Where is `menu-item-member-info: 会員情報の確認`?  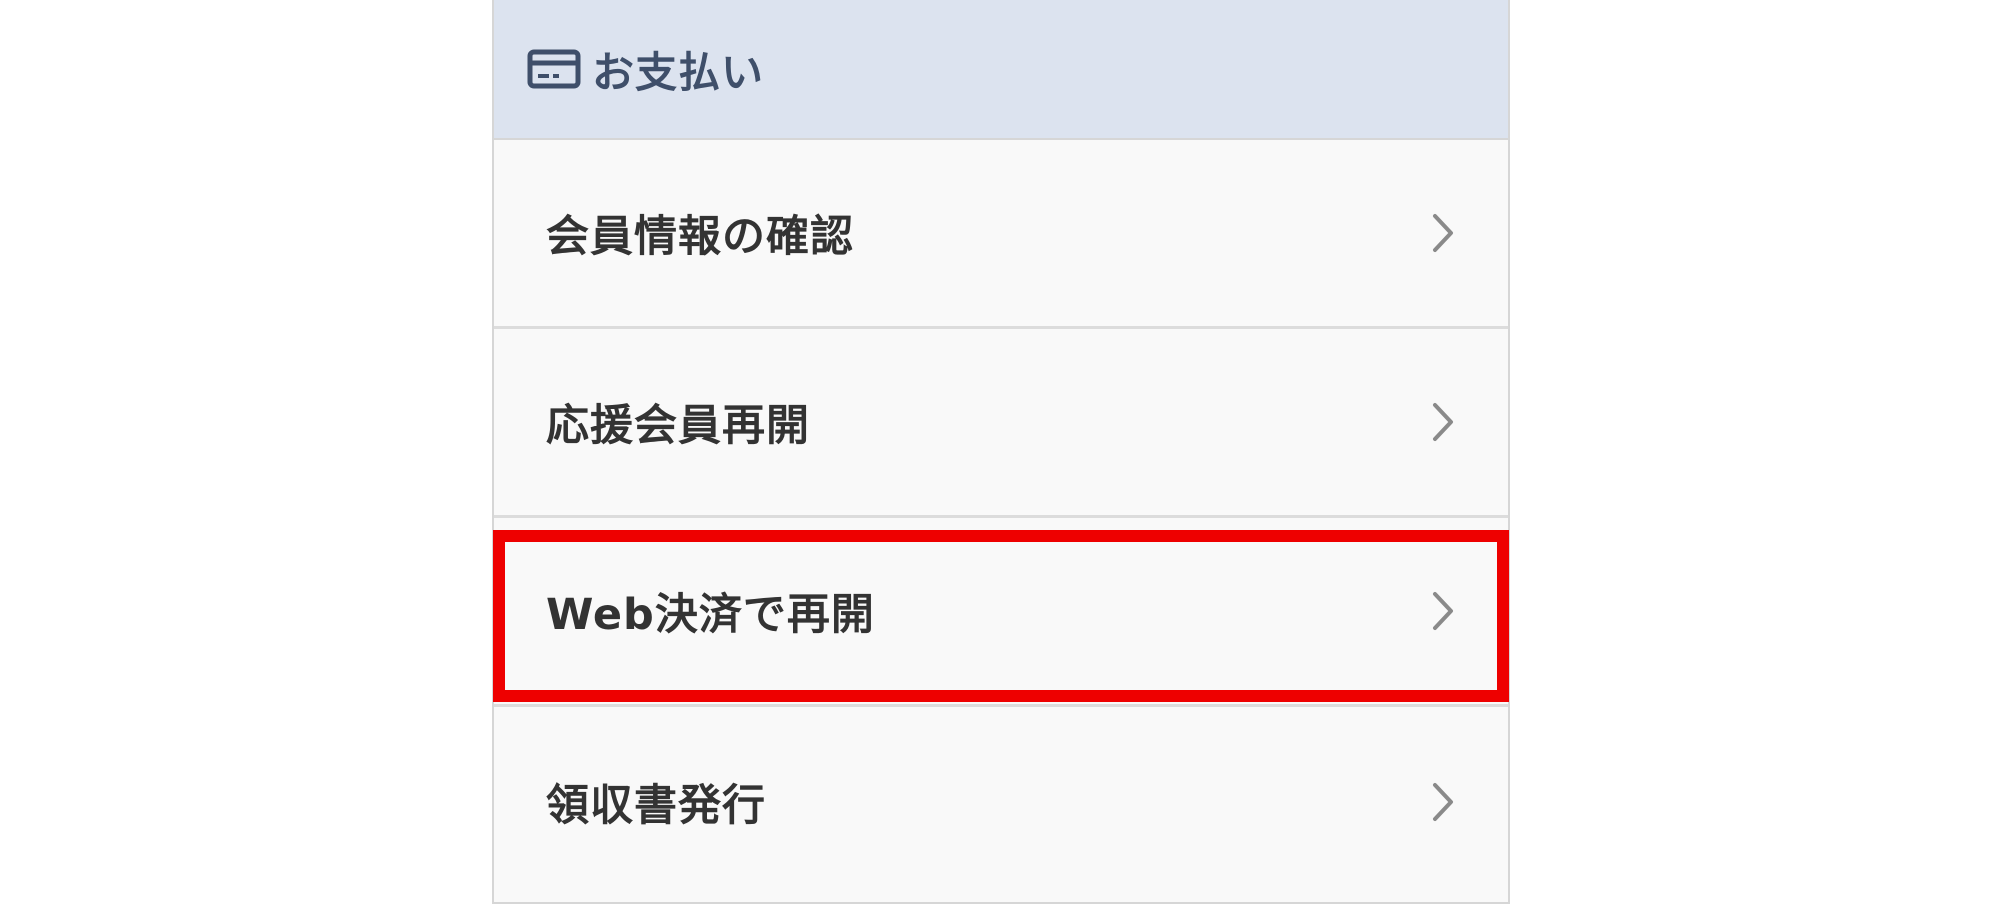 menu-item-member-info: 会員情報の確認 is located at coordinates (1001, 234).